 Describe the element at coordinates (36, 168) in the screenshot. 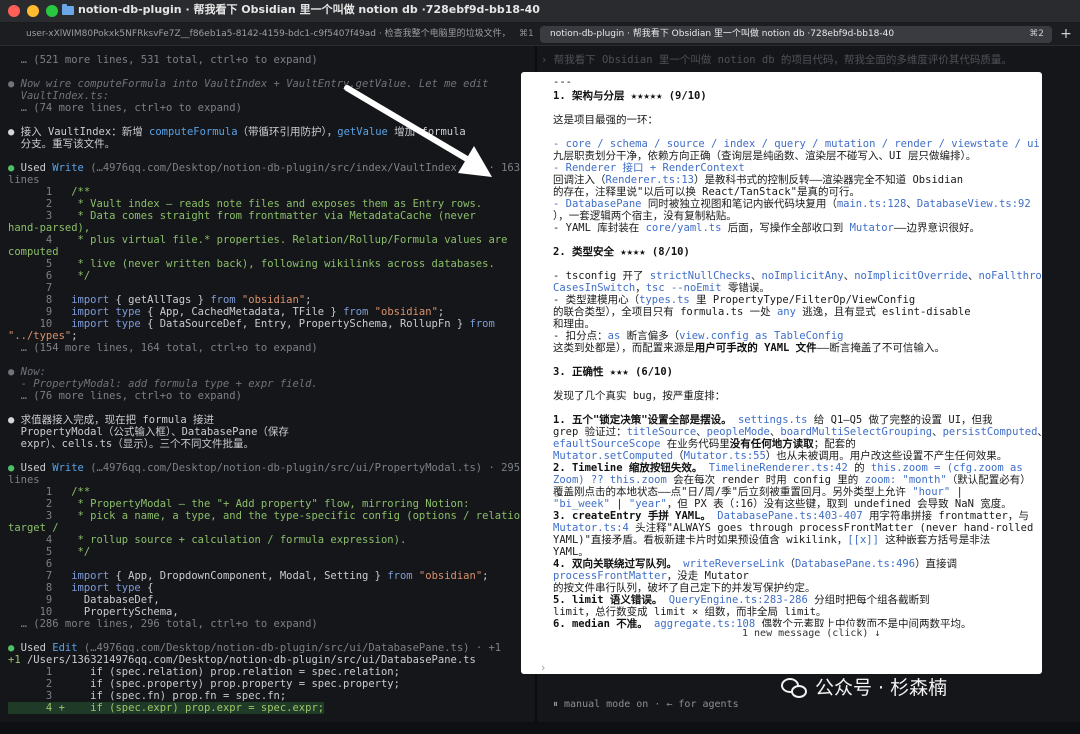

I see `terminal-line-segment: Used` at that location.